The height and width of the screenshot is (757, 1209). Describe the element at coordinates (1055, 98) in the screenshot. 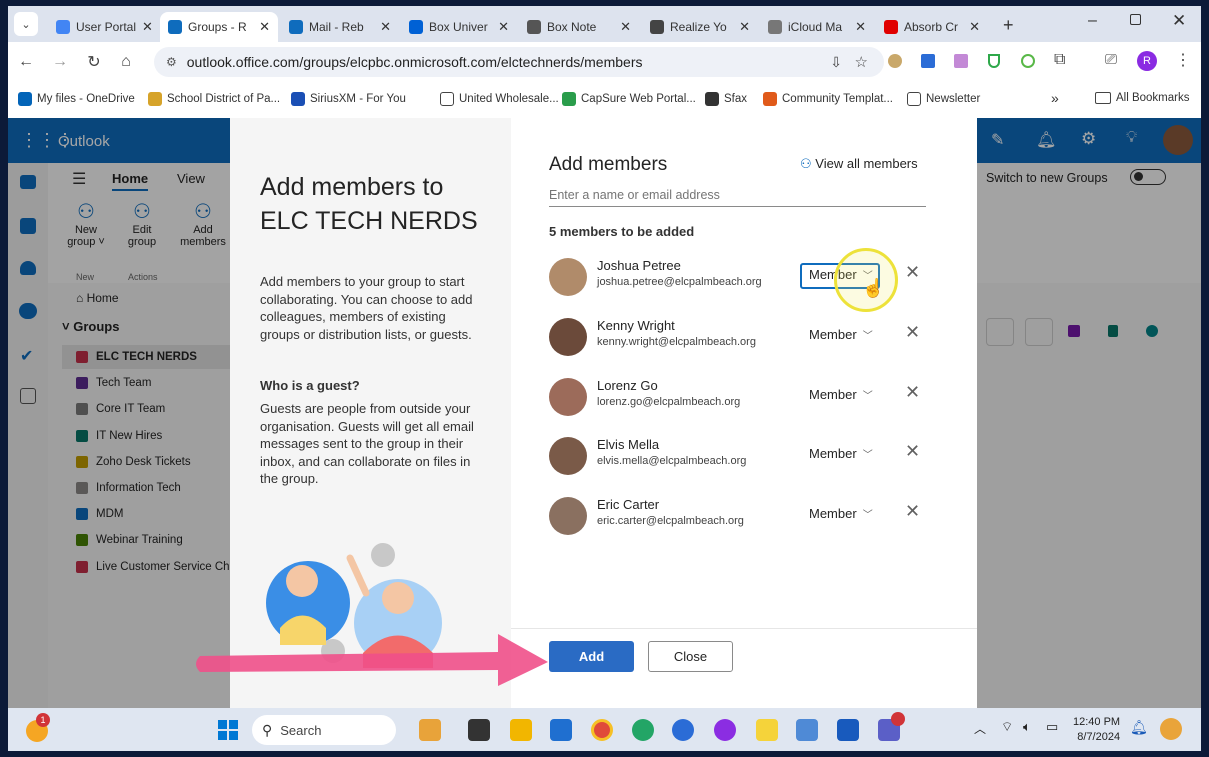

I see `bookmarks-overflow-button: »` at that location.